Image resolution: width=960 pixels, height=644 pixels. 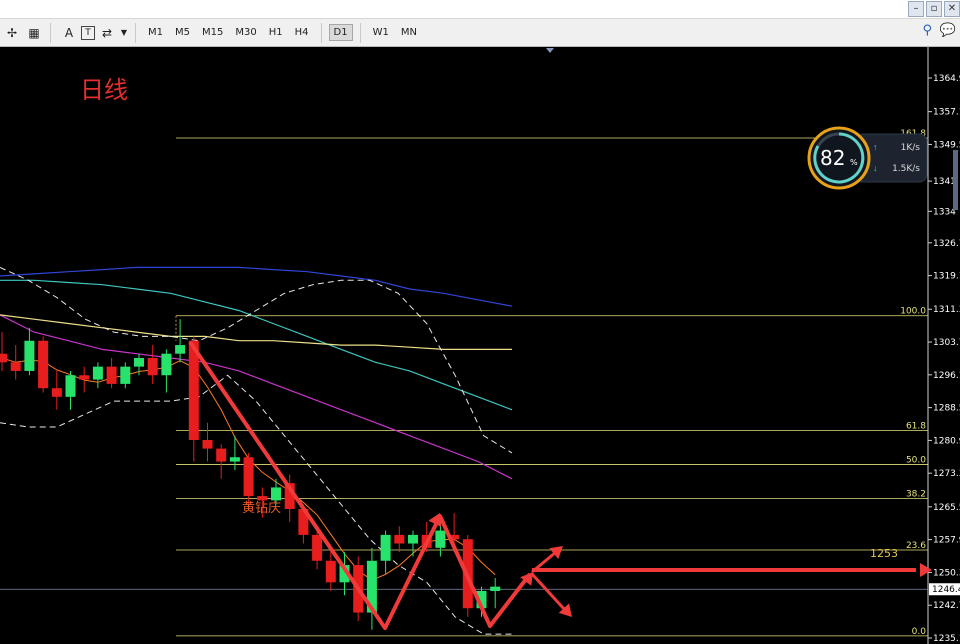 What do you see at coordinates (946, 277) in the screenshot?
I see `price-axis-label: 1319.1` at bounding box center [946, 277].